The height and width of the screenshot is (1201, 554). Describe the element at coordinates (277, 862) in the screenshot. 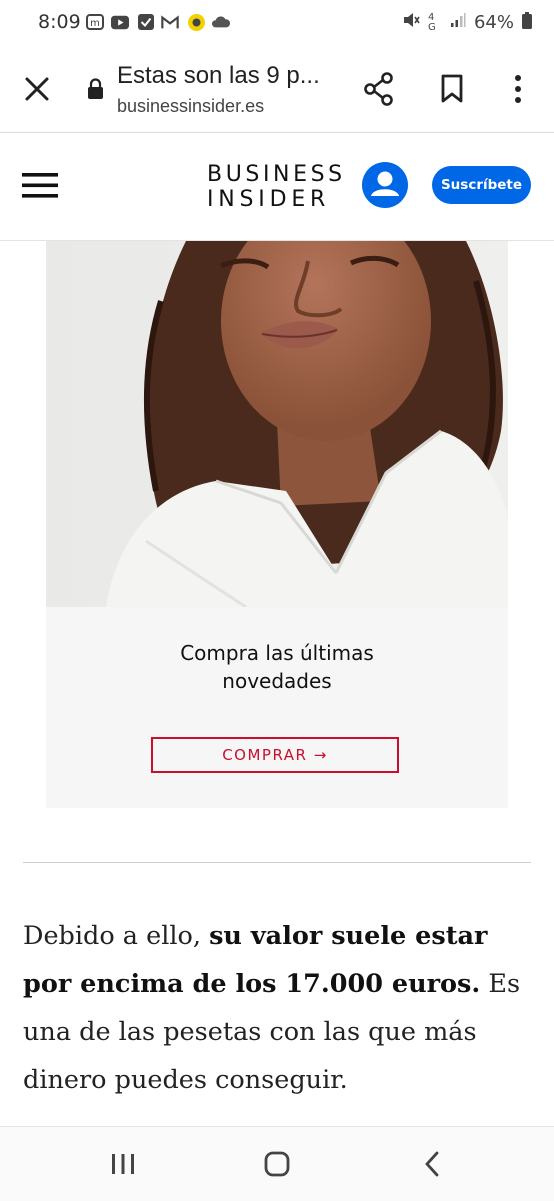

I see `divider` at that location.